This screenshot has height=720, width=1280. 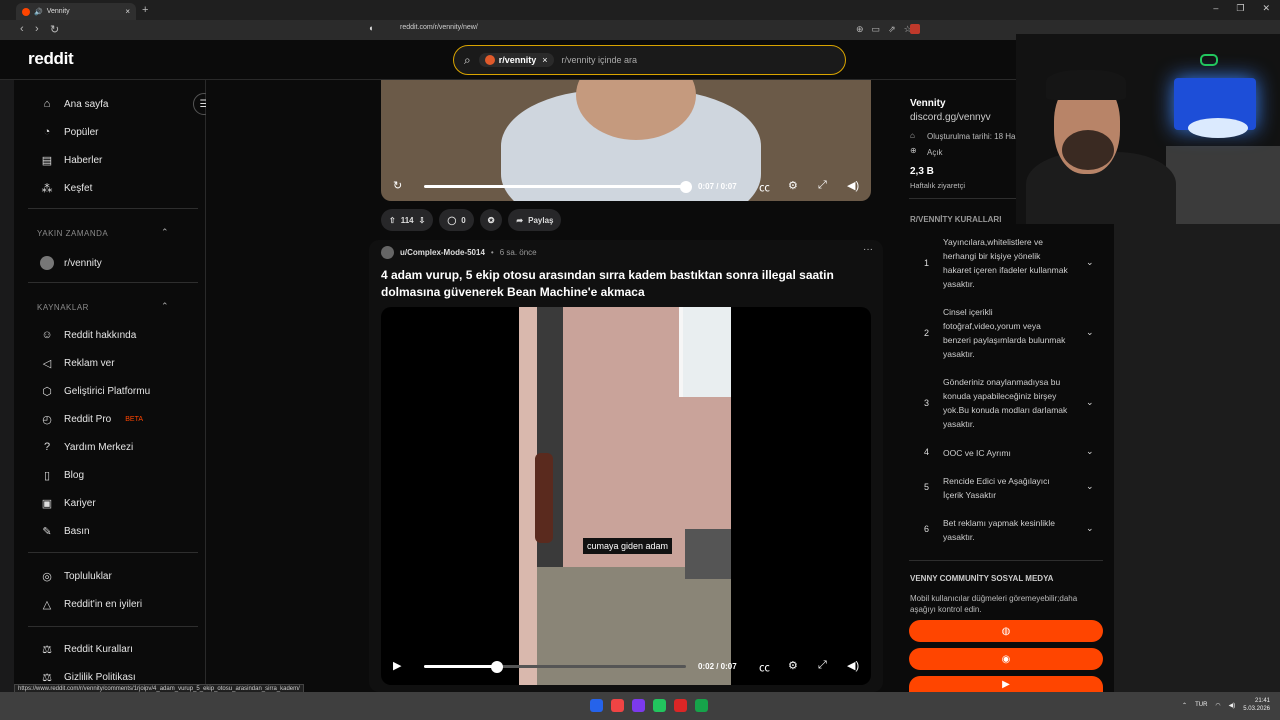 I want to click on discord-button: ◉, so click(x=1006, y=659).